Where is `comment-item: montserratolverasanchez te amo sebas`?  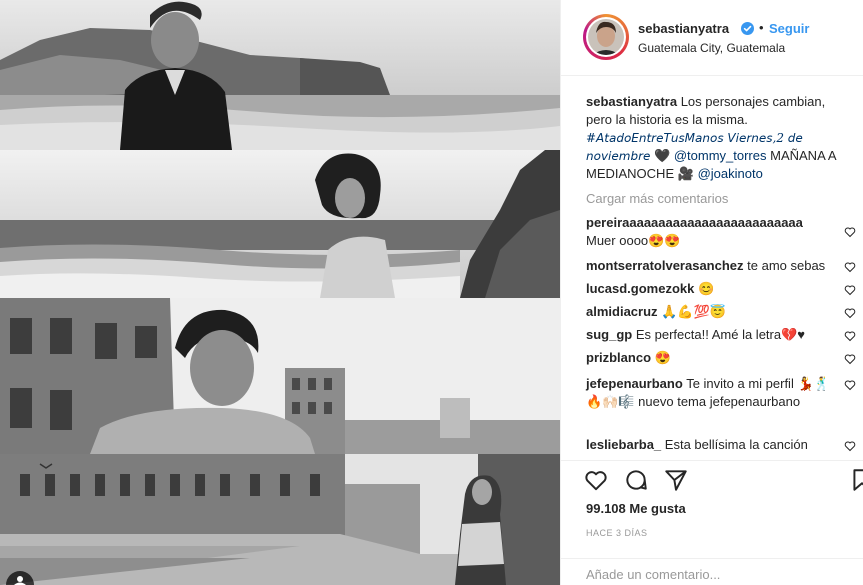 comment-item: montserratolverasanchez te amo sebas is located at coordinates (711, 266).